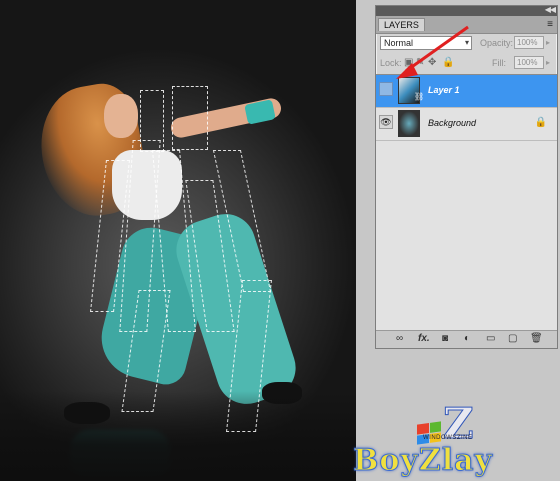 The height and width of the screenshot is (481, 560). Describe the element at coordinates (499, 63) in the screenshot. I see `fill-label: Fill:` at that location.